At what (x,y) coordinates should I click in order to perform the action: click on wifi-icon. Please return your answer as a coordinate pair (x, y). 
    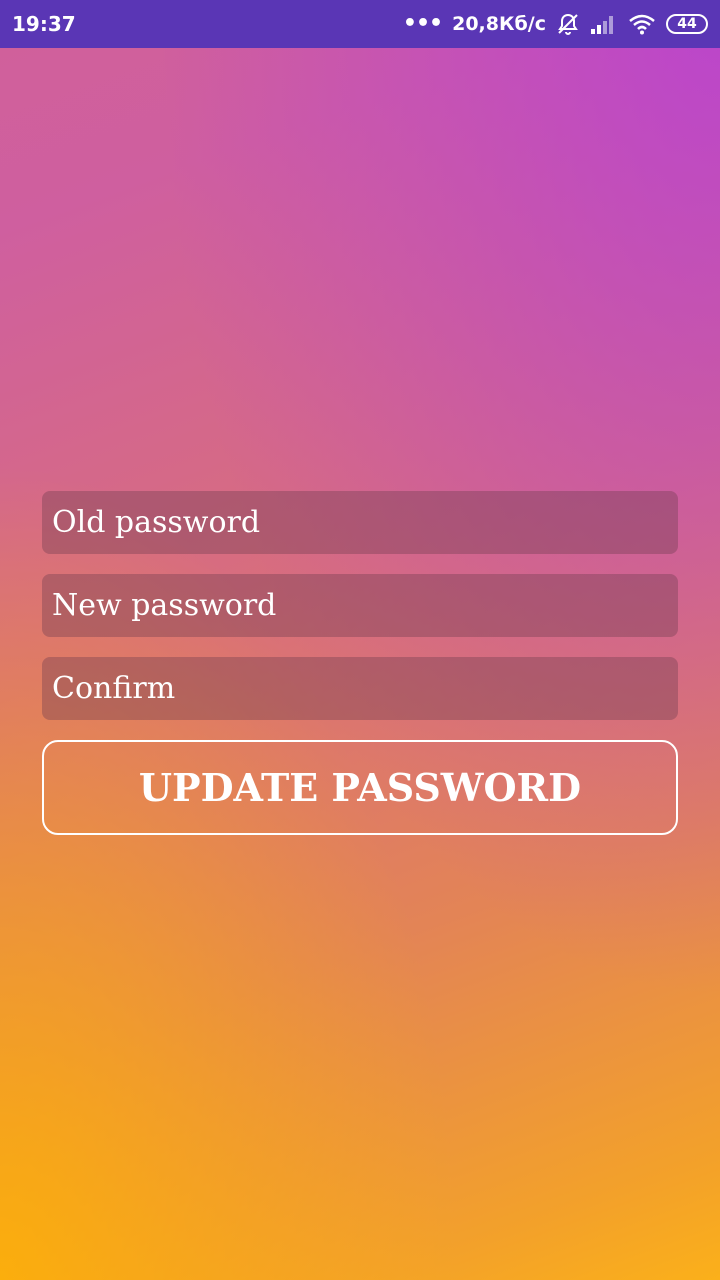
    Looking at the image, I should click on (642, 24).